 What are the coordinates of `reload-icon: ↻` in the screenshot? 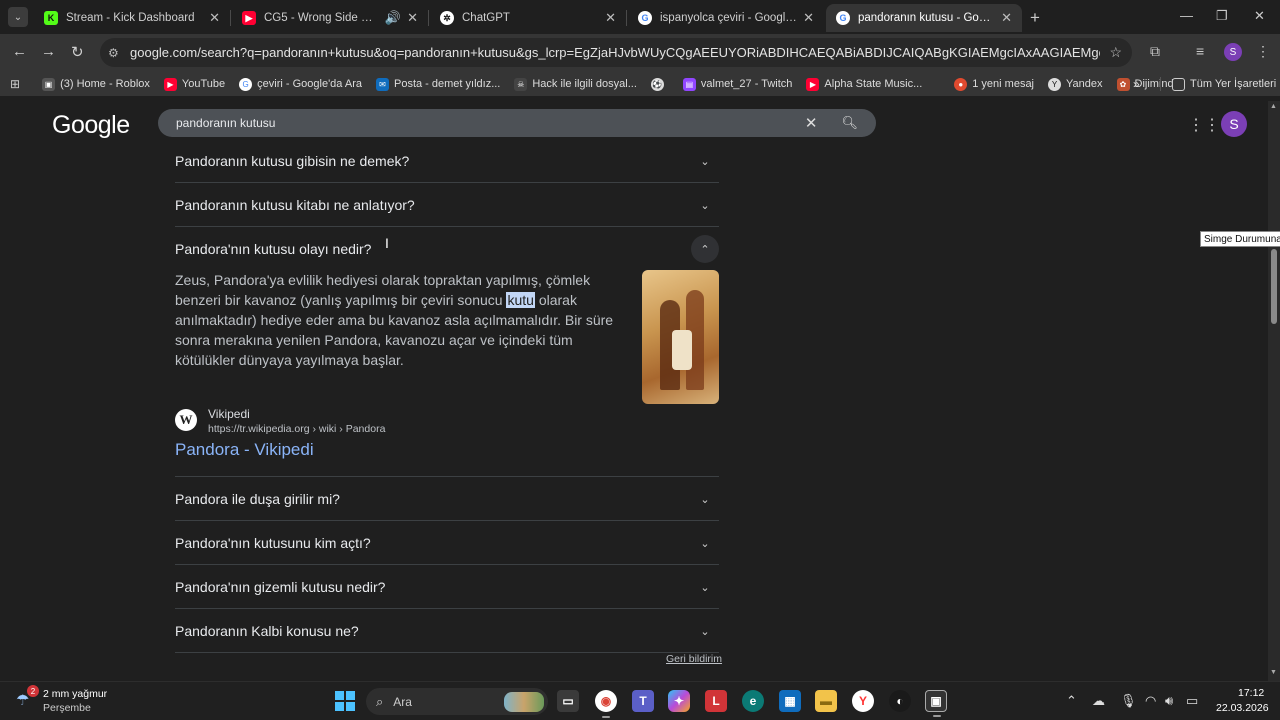 It's located at (77, 52).